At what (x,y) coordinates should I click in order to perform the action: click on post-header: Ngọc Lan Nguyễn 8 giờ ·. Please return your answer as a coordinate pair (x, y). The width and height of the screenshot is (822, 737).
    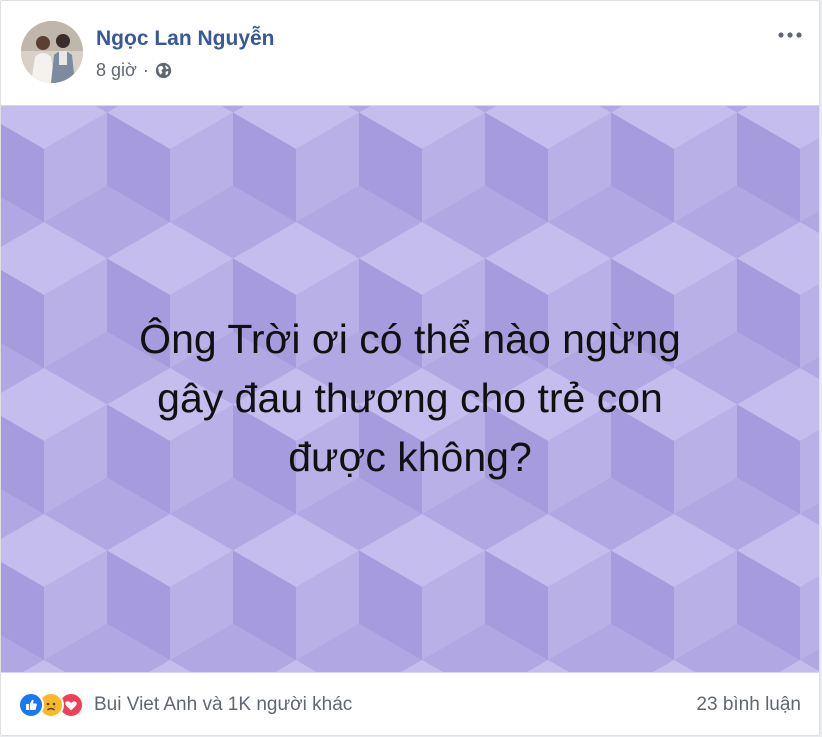
    Looking at the image, I should click on (410, 53).